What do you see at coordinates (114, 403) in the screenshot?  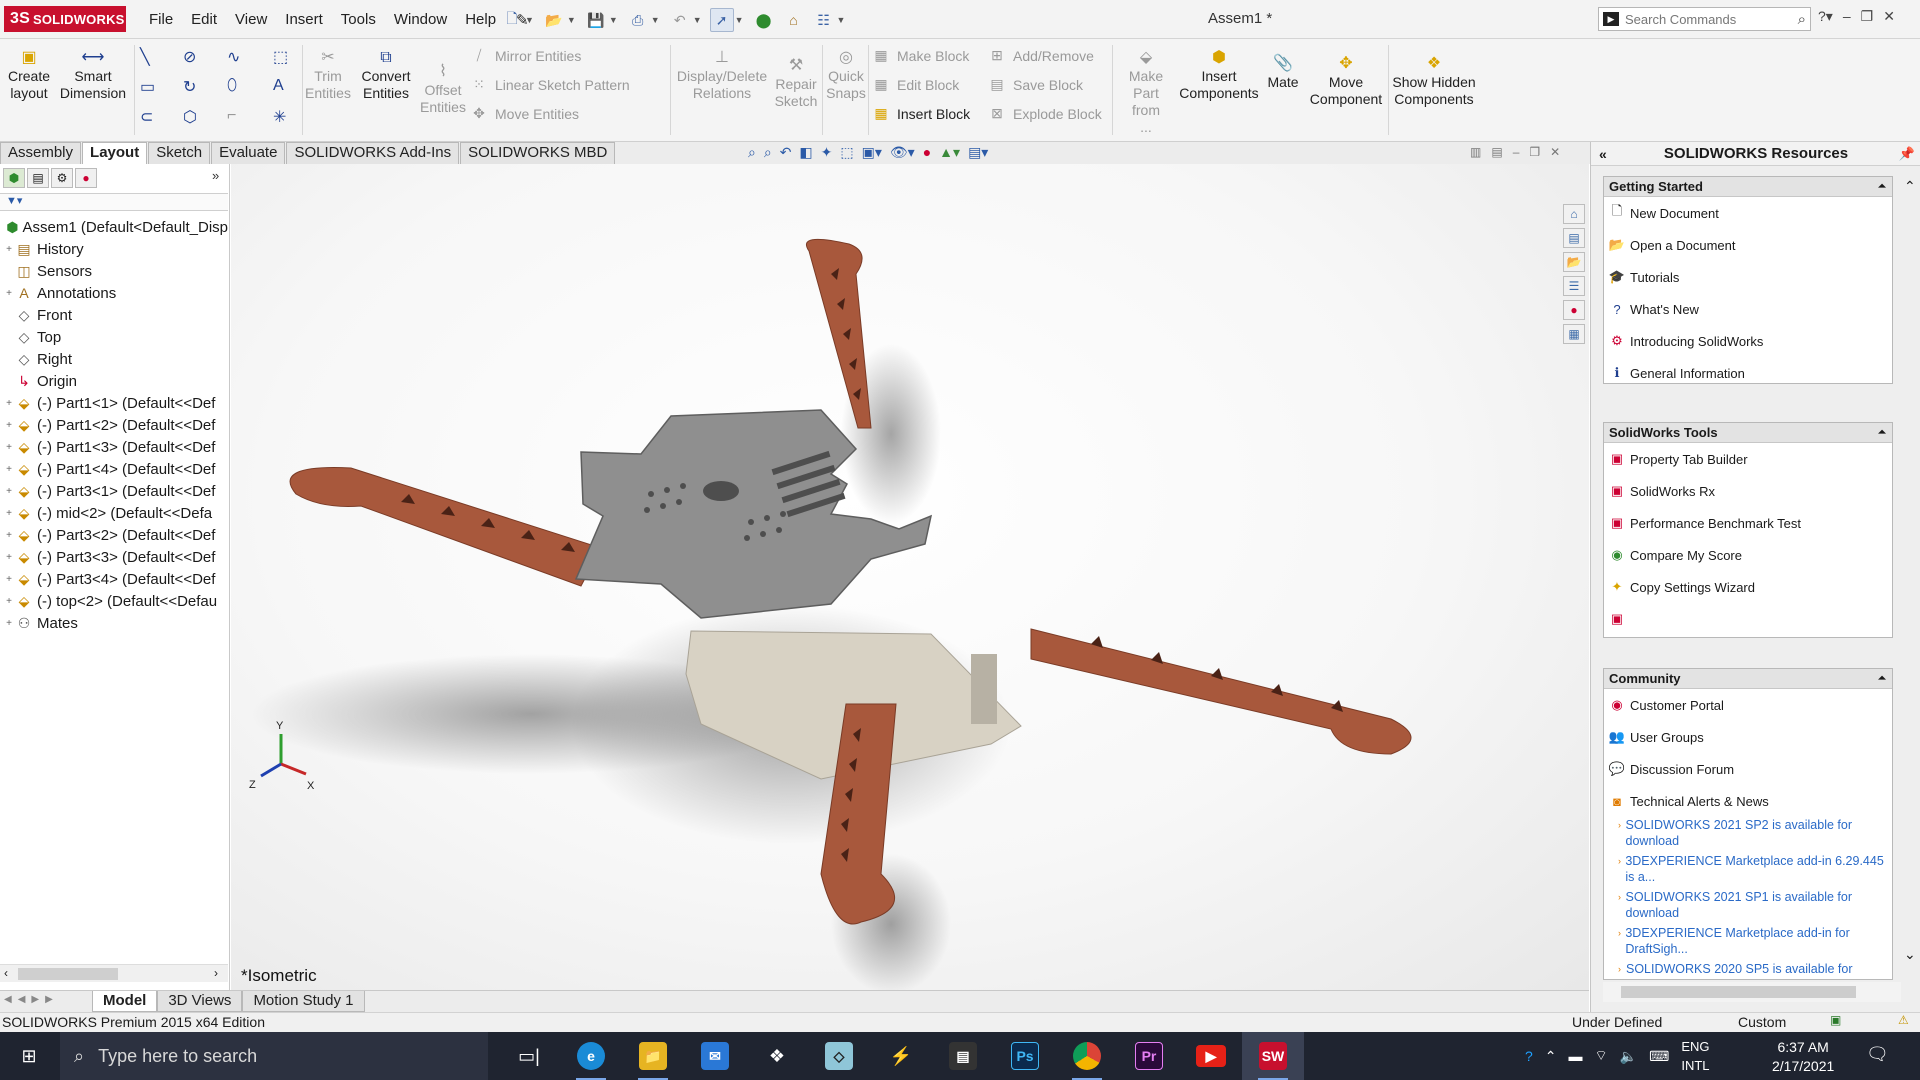 I see `feature-tree-item: + ⬙ (-) Part1<1> (Default<<Def` at bounding box center [114, 403].